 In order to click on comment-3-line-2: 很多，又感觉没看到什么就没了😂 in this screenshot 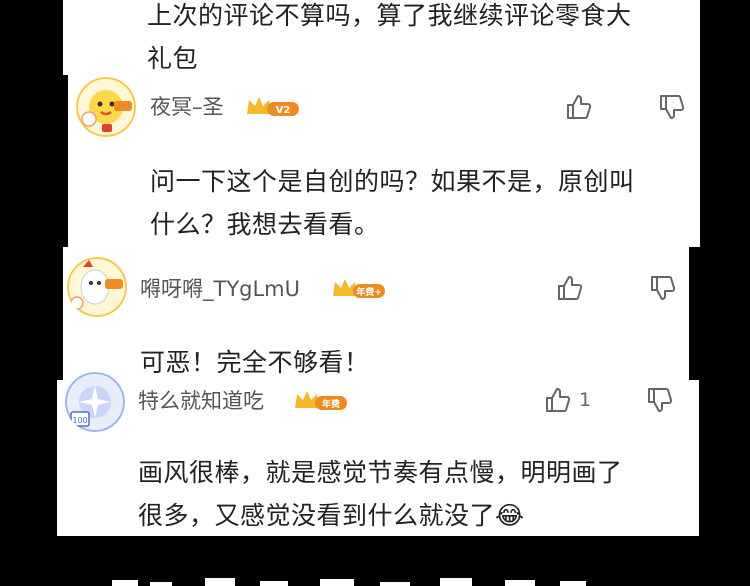, I will do `click(331, 515)`.